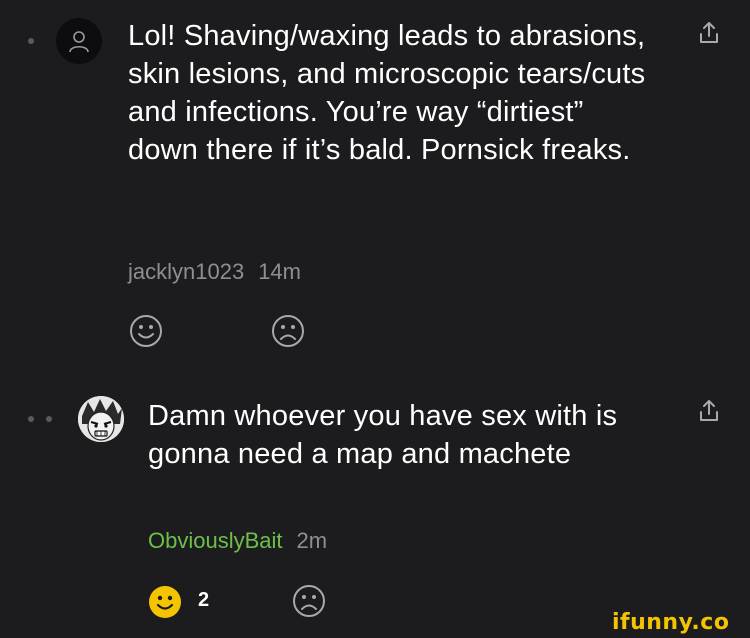 This screenshot has height=638, width=750. I want to click on username: ObviouslyBait, so click(215, 540).